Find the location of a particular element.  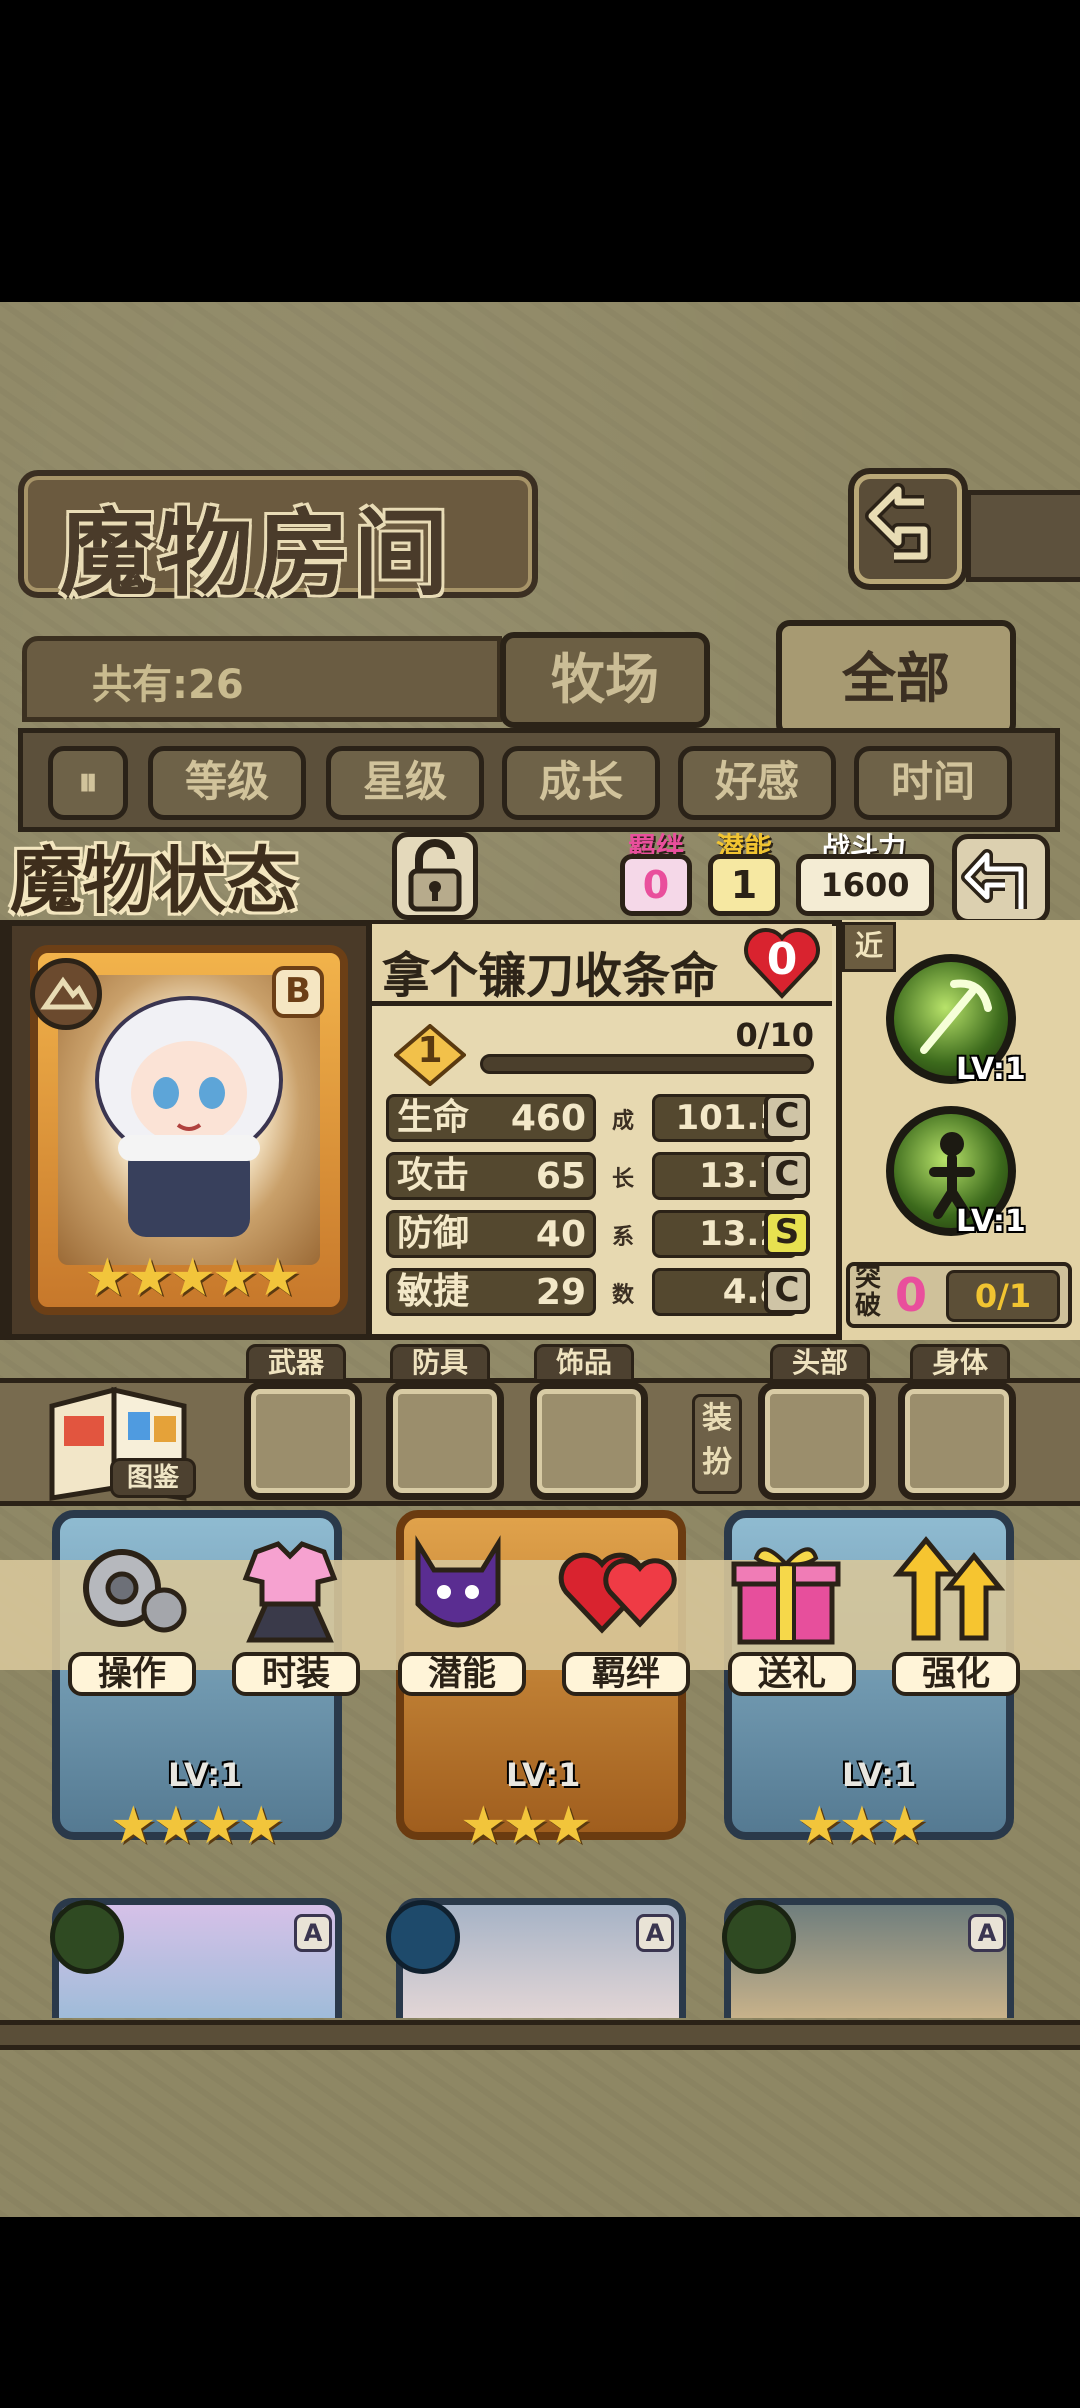

slot-accessory is located at coordinates (589, 1441).